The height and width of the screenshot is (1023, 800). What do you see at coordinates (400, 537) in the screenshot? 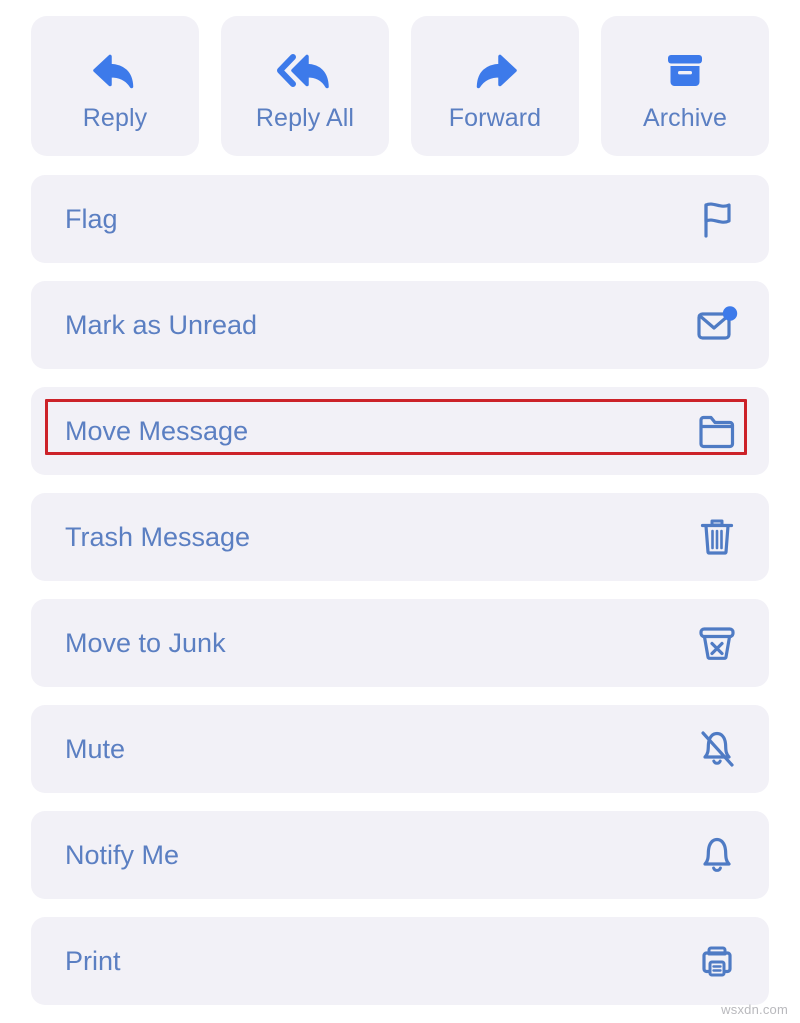
I see `menu-item-trash-message: Trash Message` at bounding box center [400, 537].